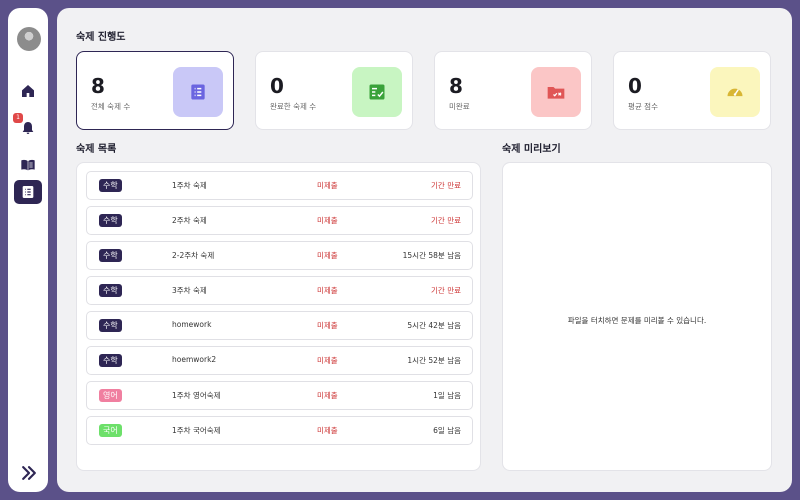 This screenshot has width=800, height=500. Describe the element at coordinates (194, 359) in the screenshot. I see `homework-name: hoemwork2` at that location.